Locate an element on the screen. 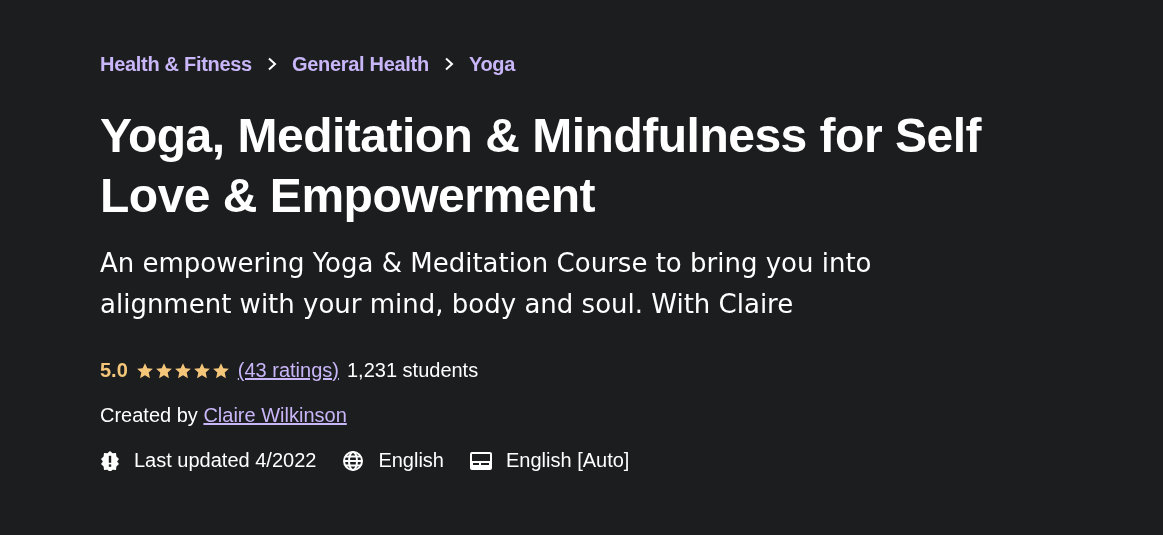 The width and height of the screenshot is (1163, 535). globe-icon is located at coordinates (353, 460).